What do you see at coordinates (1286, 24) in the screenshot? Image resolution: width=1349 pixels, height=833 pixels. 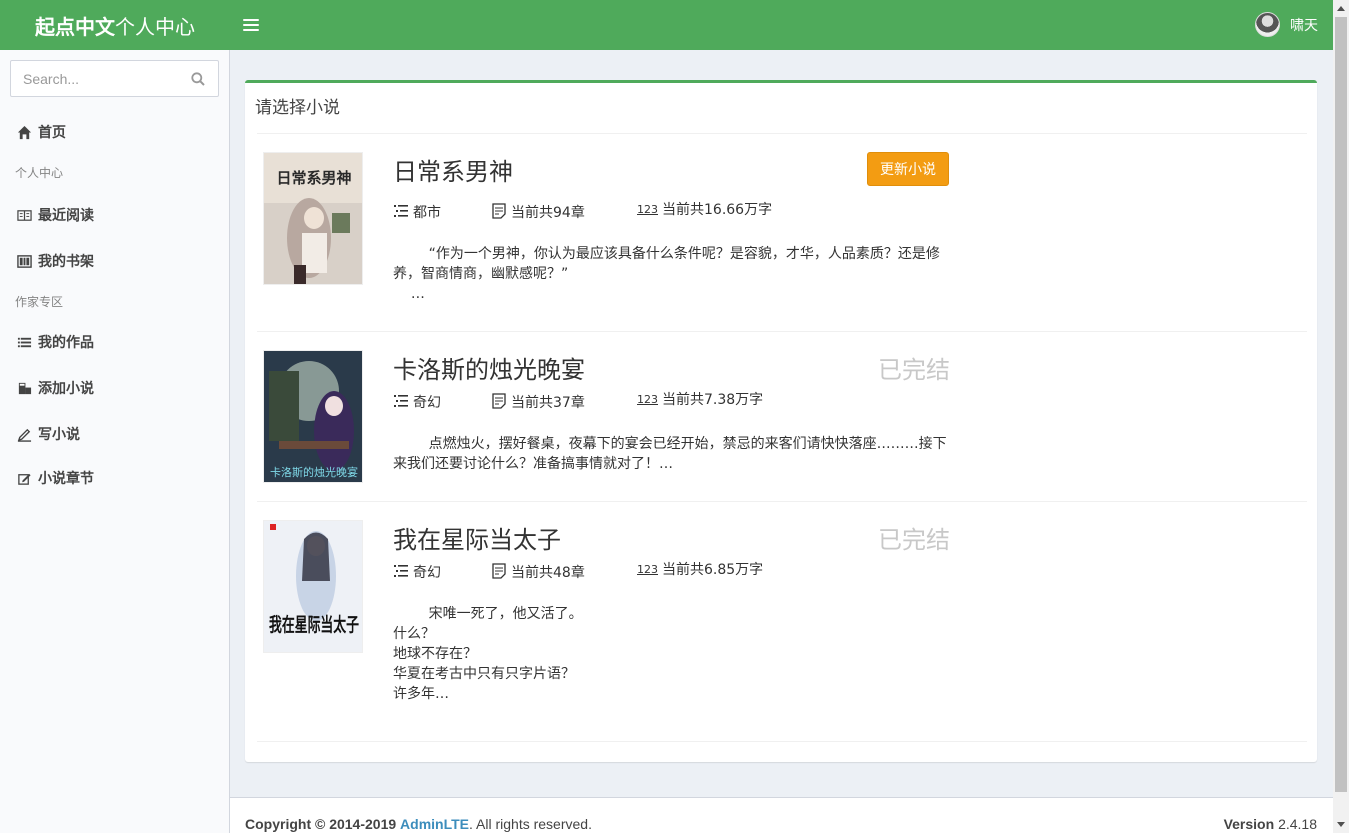 I see `user-menu: 啸天` at bounding box center [1286, 24].